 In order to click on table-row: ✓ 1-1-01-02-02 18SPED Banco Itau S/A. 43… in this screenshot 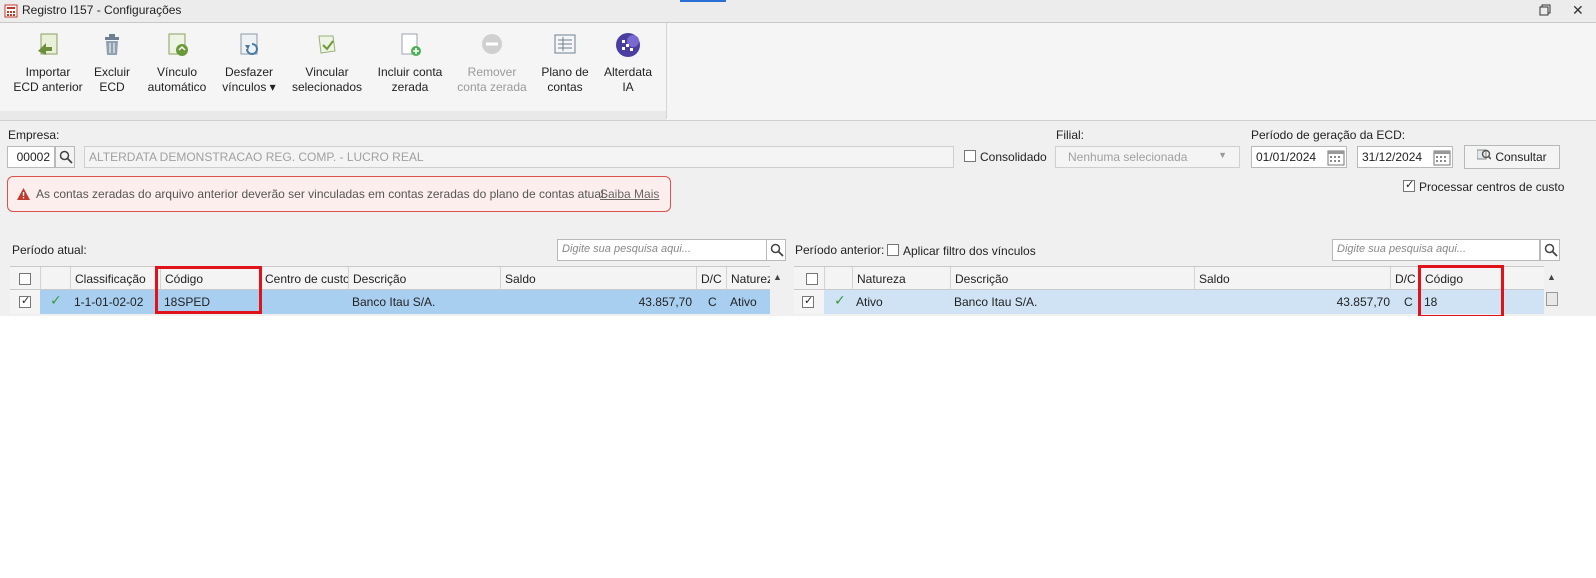, I will do `click(390, 302)`.